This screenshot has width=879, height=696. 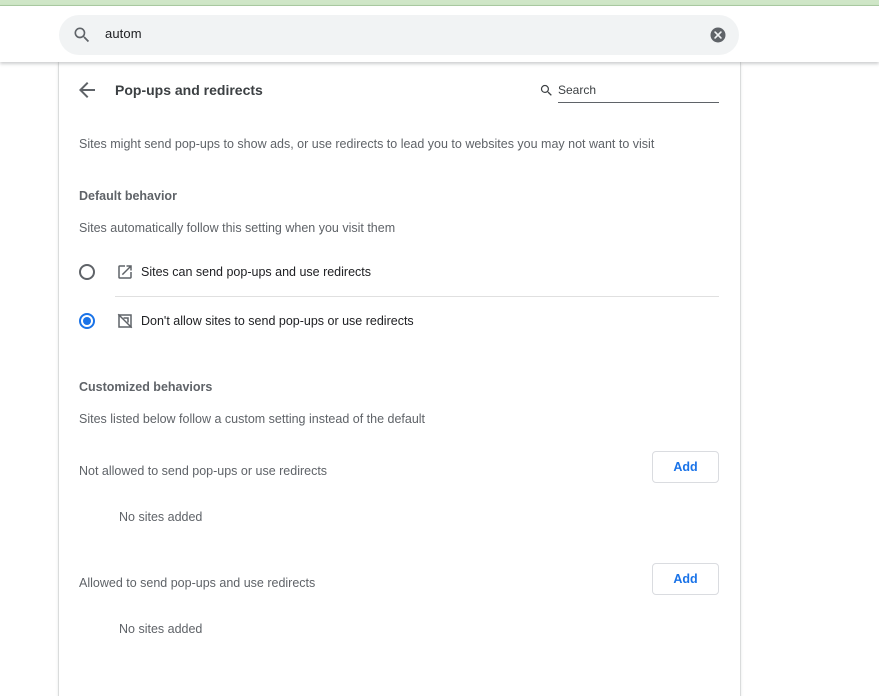 What do you see at coordinates (87, 90) in the screenshot?
I see `back-arrow-icon` at bounding box center [87, 90].